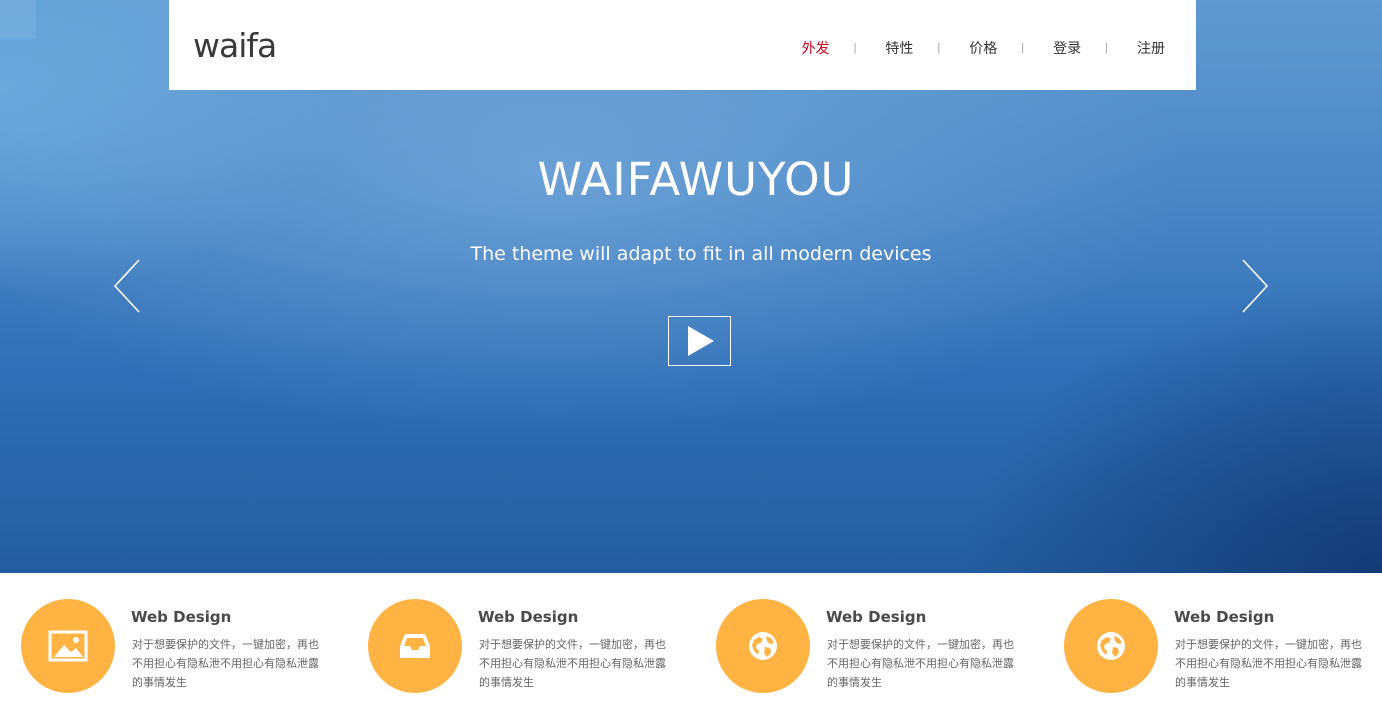 Image resolution: width=1382 pixels, height=719 pixels. I want to click on slider-next-button, so click(1255, 286).